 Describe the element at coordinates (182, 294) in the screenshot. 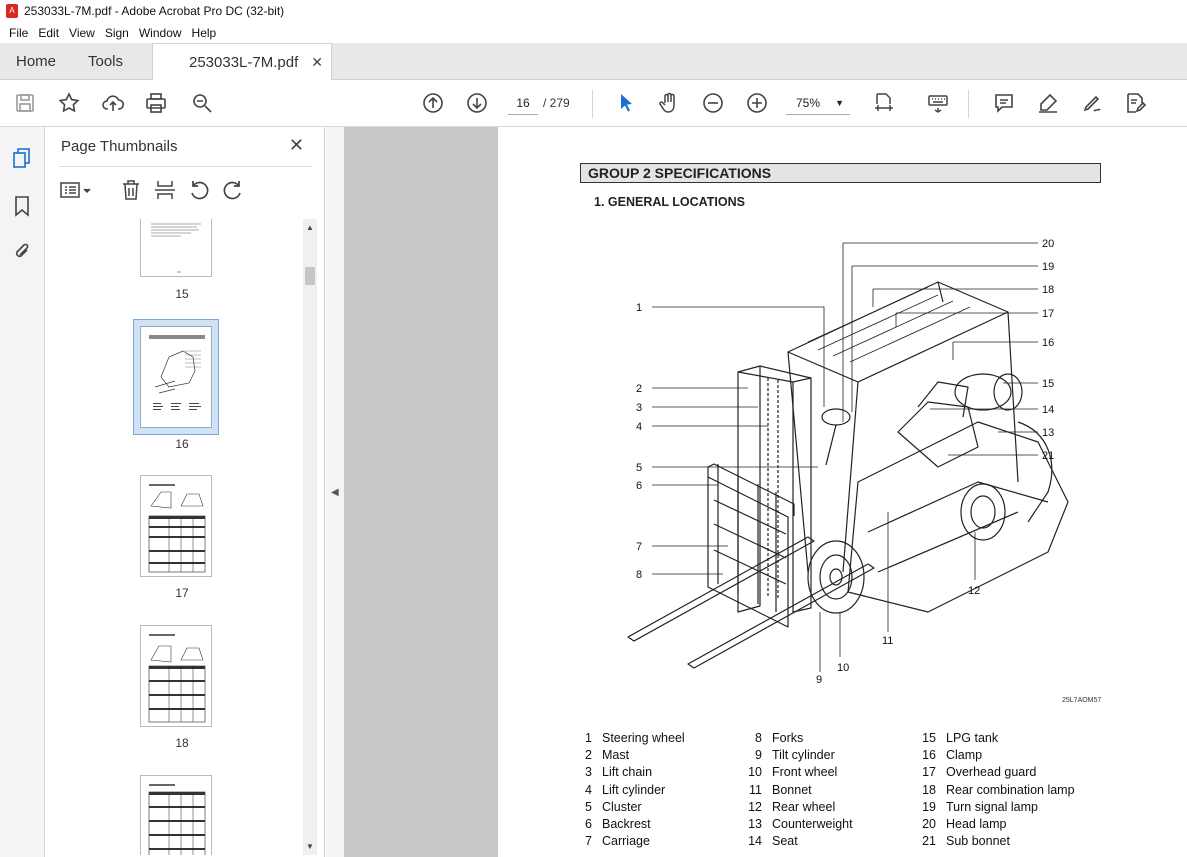

I see `thumbnail-label: 15` at that location.